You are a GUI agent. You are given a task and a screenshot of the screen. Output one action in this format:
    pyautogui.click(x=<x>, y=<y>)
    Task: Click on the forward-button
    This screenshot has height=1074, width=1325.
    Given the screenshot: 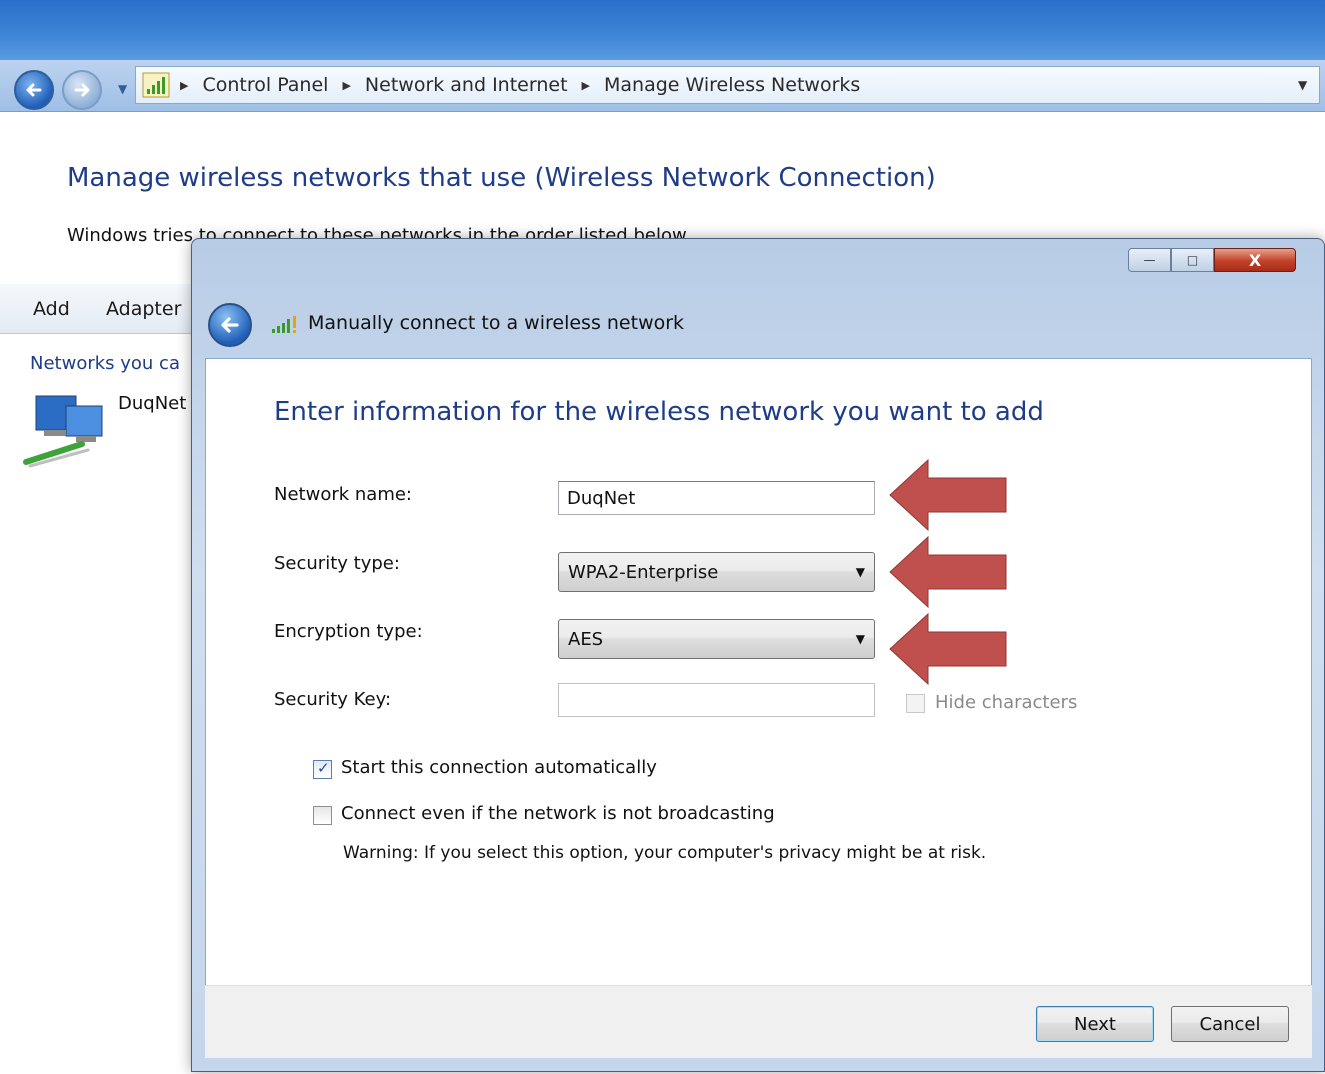 What is the action you would take?
    pyautogui.click(x=82, y=90)
    